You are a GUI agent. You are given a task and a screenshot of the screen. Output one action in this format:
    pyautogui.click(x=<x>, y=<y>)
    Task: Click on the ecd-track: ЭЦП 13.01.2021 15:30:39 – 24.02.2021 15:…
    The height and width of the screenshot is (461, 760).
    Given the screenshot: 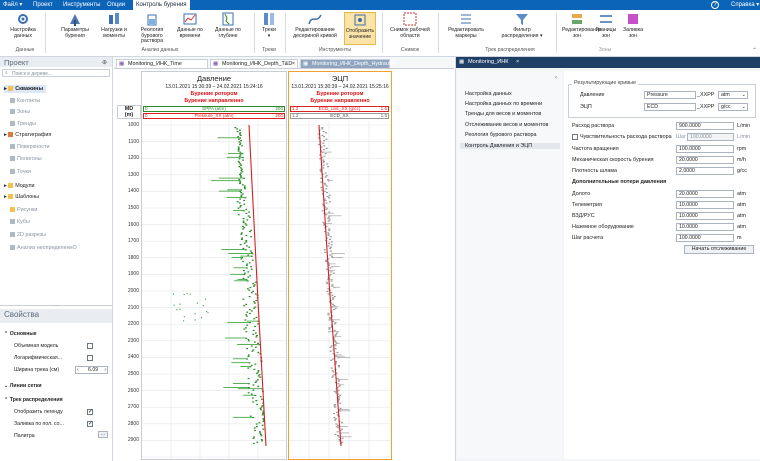 What is the action you would take?
    pyautogui.click(x=340, y=265)
    